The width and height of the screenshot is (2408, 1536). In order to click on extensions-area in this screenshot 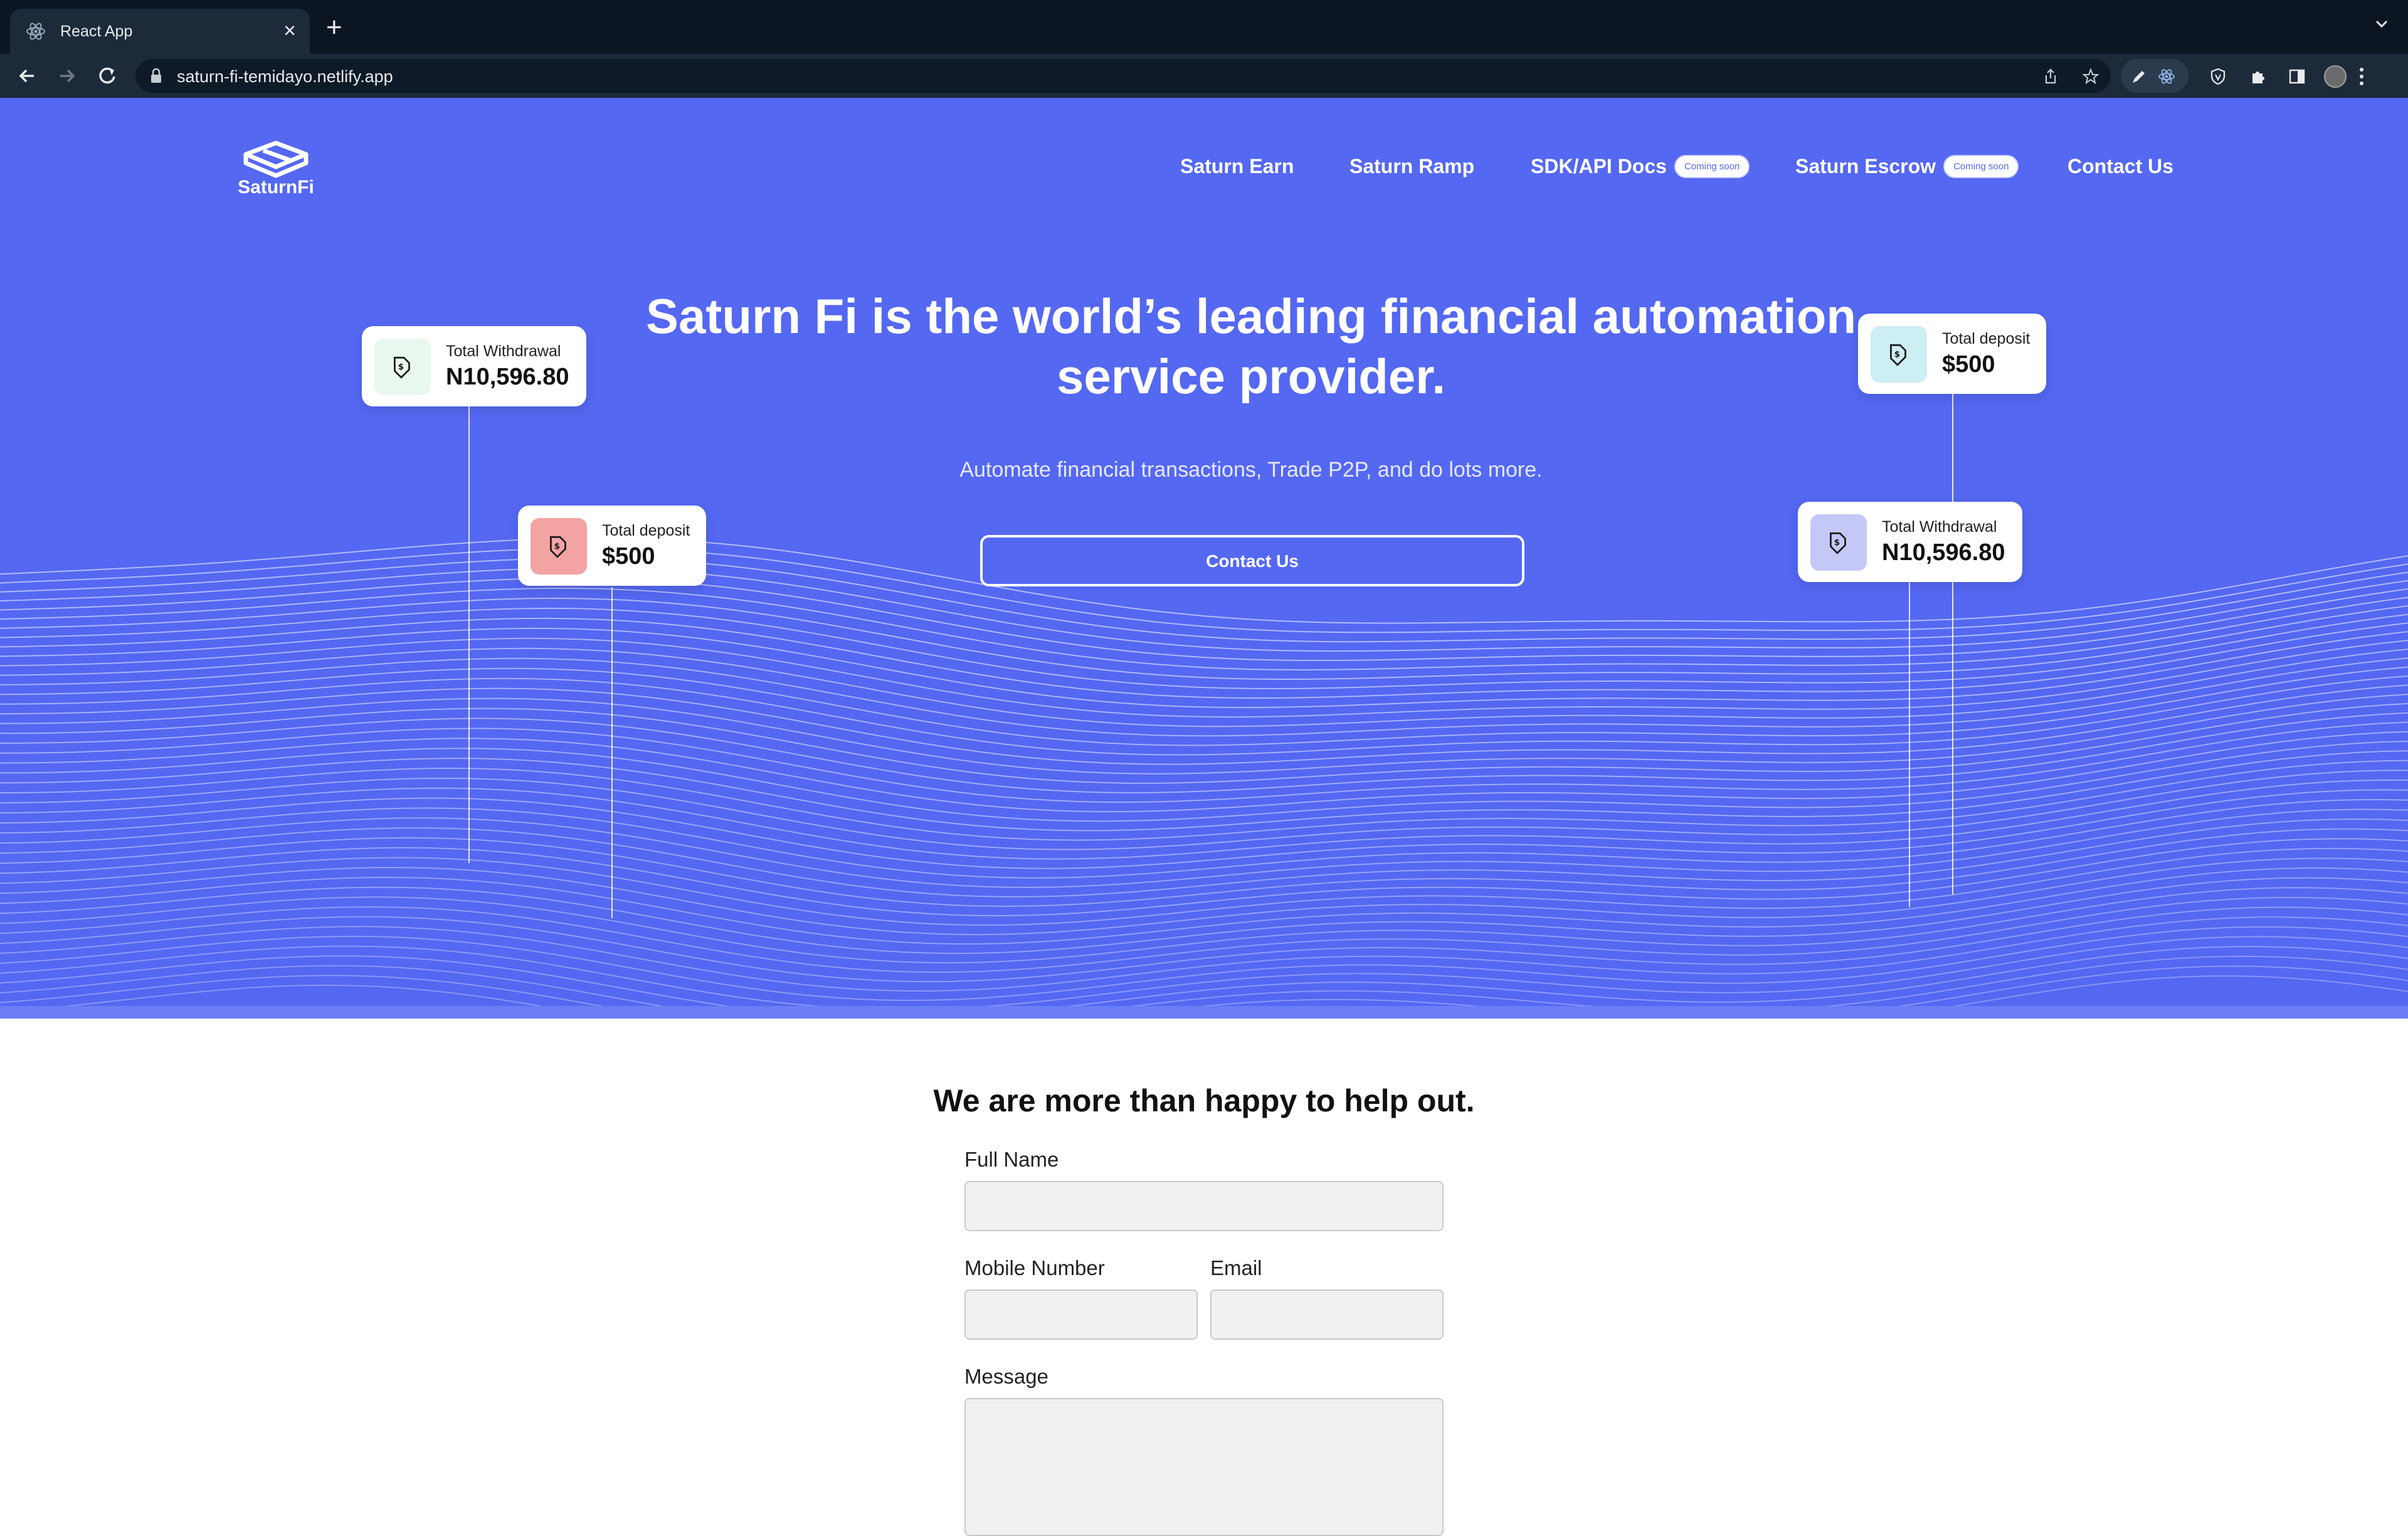, I will do `click(2246, 76)`.